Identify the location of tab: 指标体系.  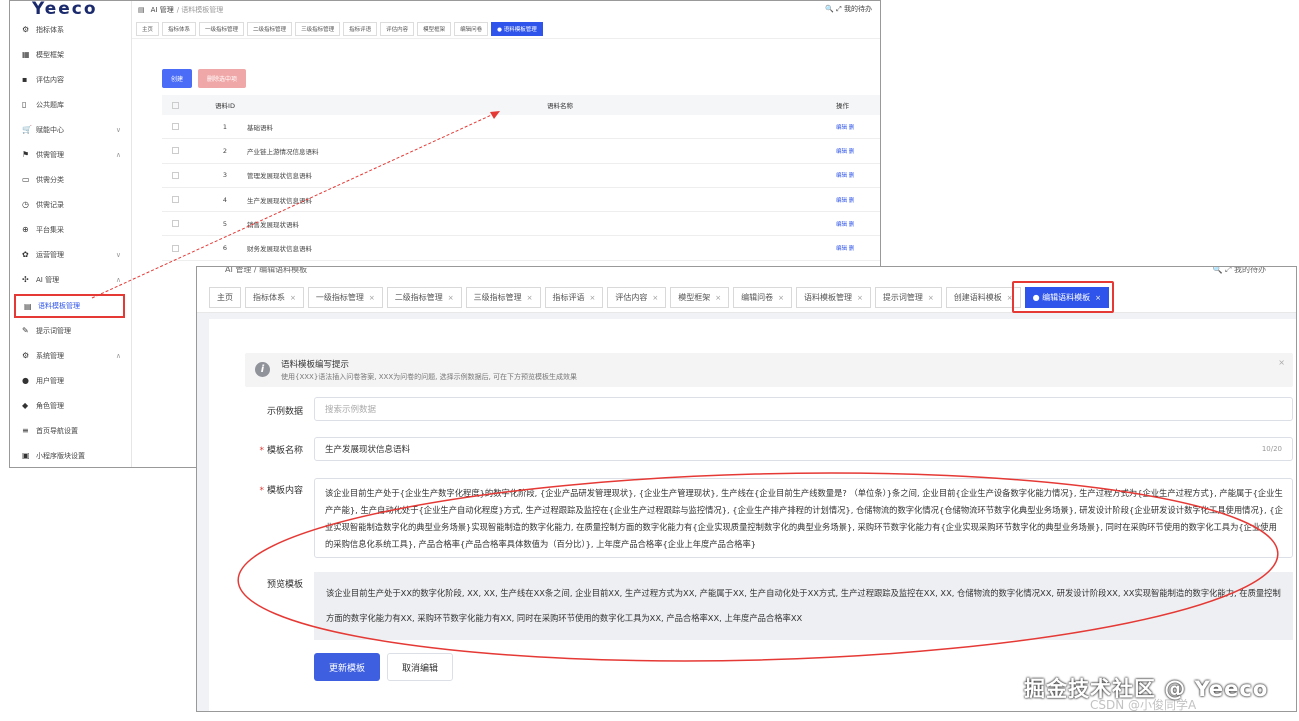
(179, 28).